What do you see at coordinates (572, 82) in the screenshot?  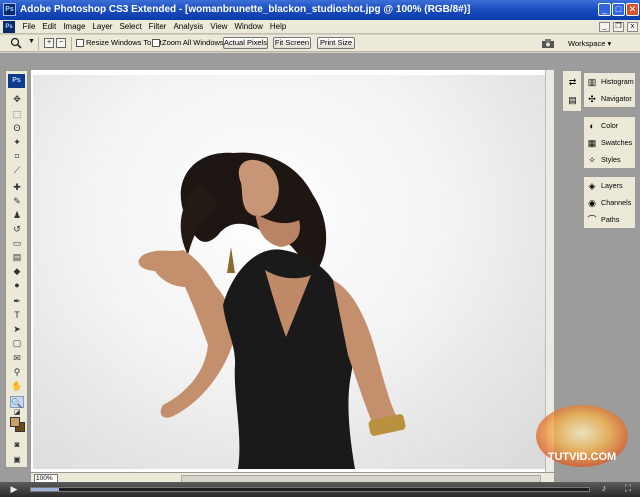 I see `tool-presets-icon: ⇄` at bounding box center [572, 82].